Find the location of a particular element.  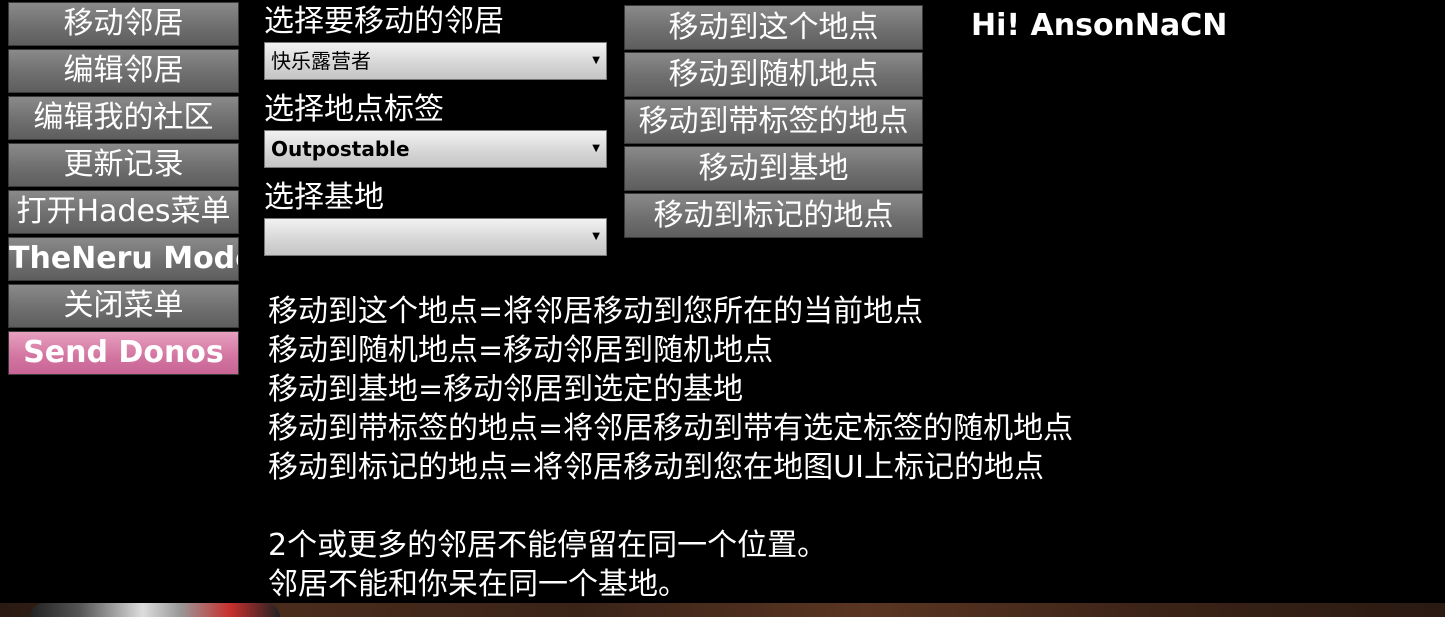

theneru-mode-button: TheNeru Mode is located at coordinates (123, 259).